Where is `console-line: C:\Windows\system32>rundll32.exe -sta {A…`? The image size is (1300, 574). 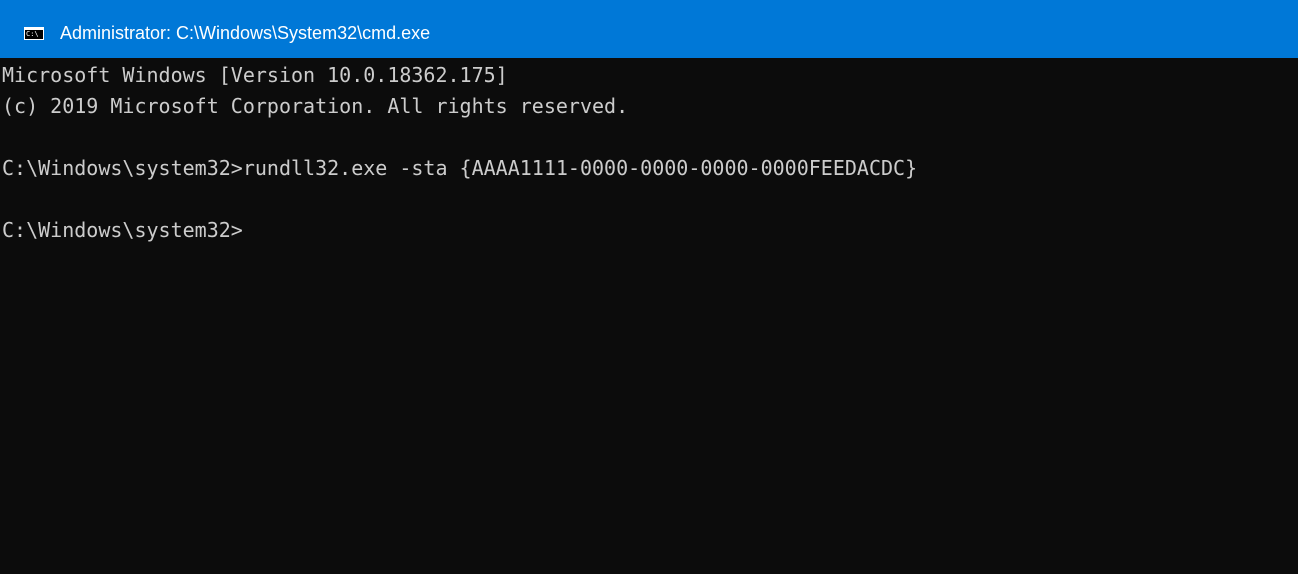
console-line: C:\Windows\system32>rundll32.exe -sta {A… is located at coordinates (460, 168).